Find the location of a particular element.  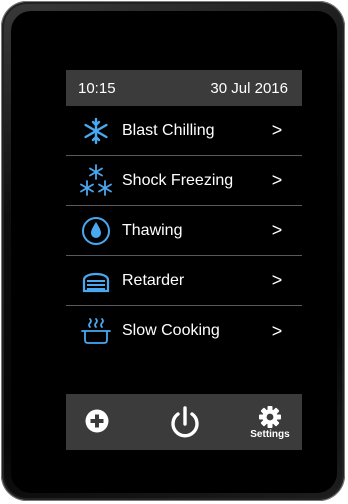

menu-item-thawing: Thawing > is located at coordinates (184, 231).